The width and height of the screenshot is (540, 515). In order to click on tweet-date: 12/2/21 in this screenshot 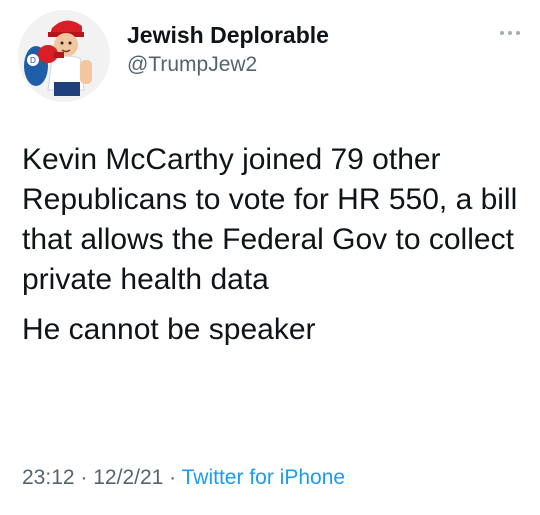, I will do `click(128, 477)`.